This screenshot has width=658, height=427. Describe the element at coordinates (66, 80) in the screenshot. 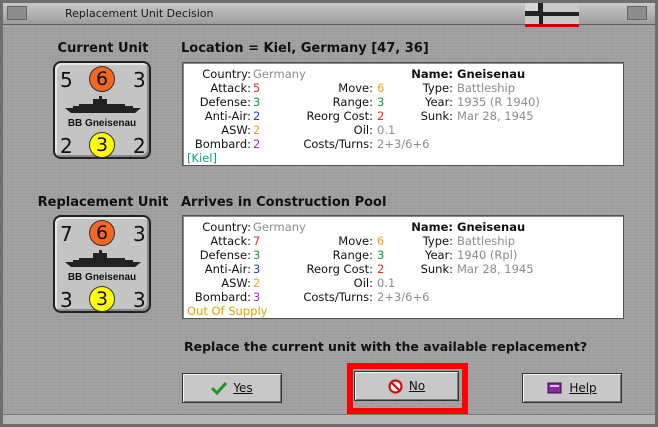

I see `counter-top-left: 5` at that location.